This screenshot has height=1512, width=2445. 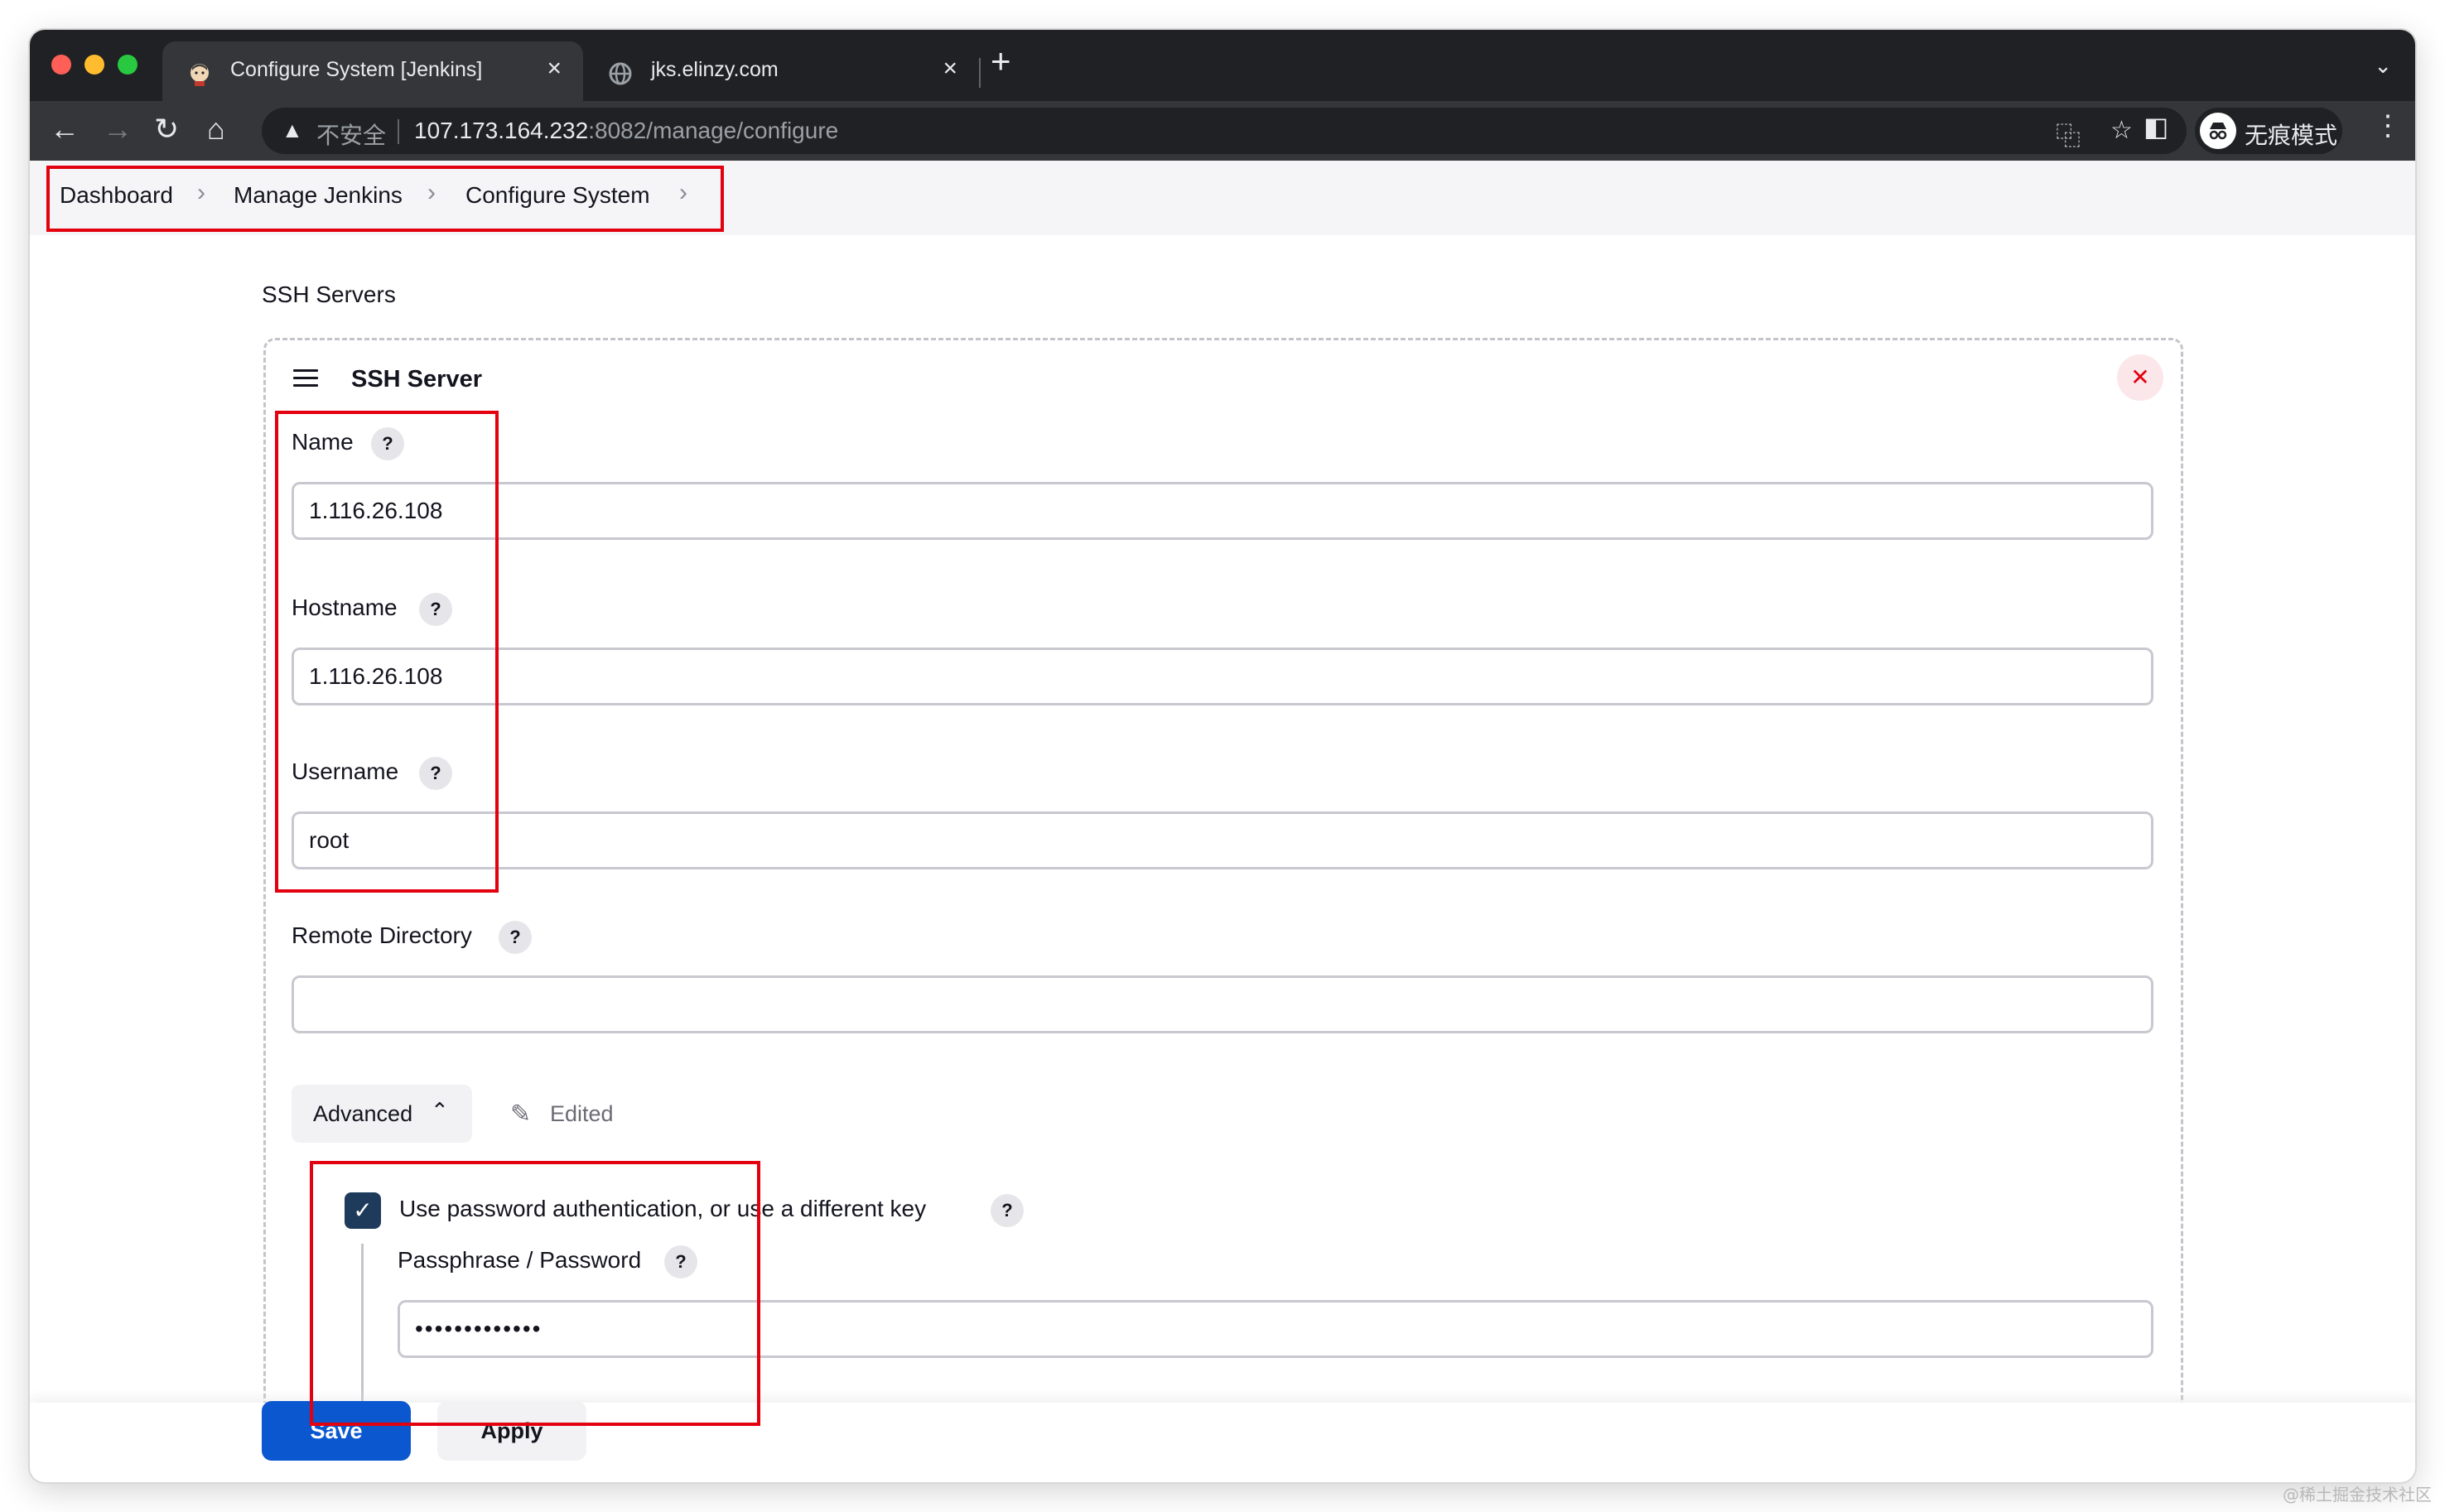 I want to click on drag-handle-icon, so click(x=305, y=380).